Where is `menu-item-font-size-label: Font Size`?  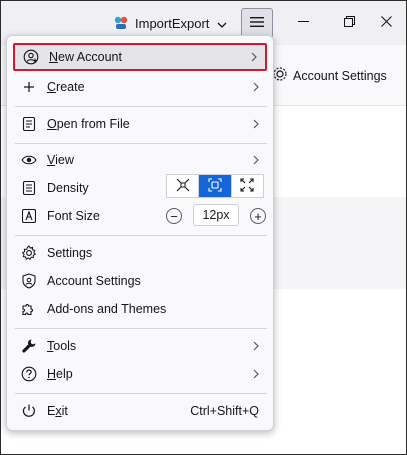 menu-item-font-size-label: Font Size is located at coordinates (73, 216).